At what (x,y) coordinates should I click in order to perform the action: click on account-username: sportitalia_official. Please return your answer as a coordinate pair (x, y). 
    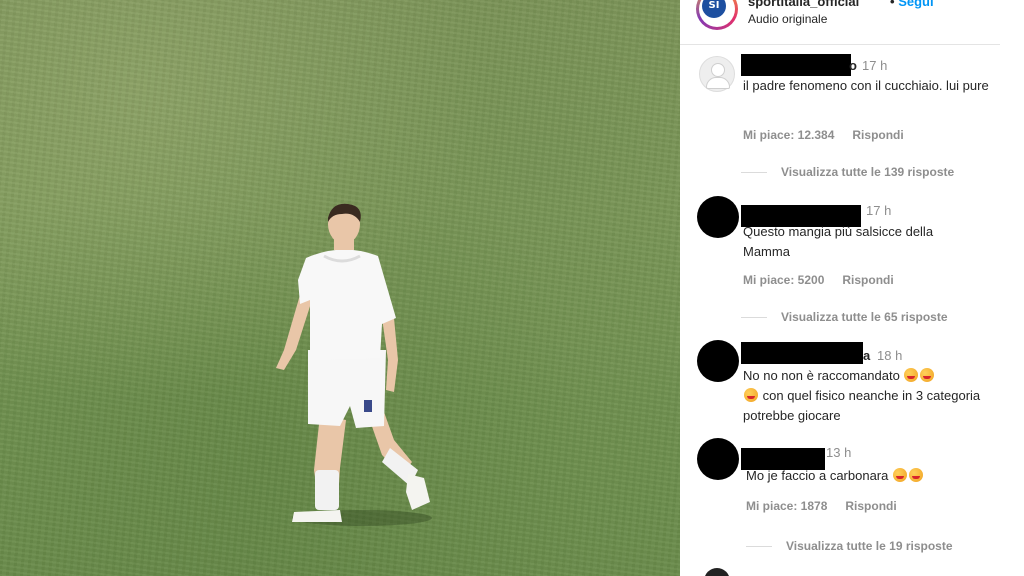
    Looking at the image, I should click on (803, 4).